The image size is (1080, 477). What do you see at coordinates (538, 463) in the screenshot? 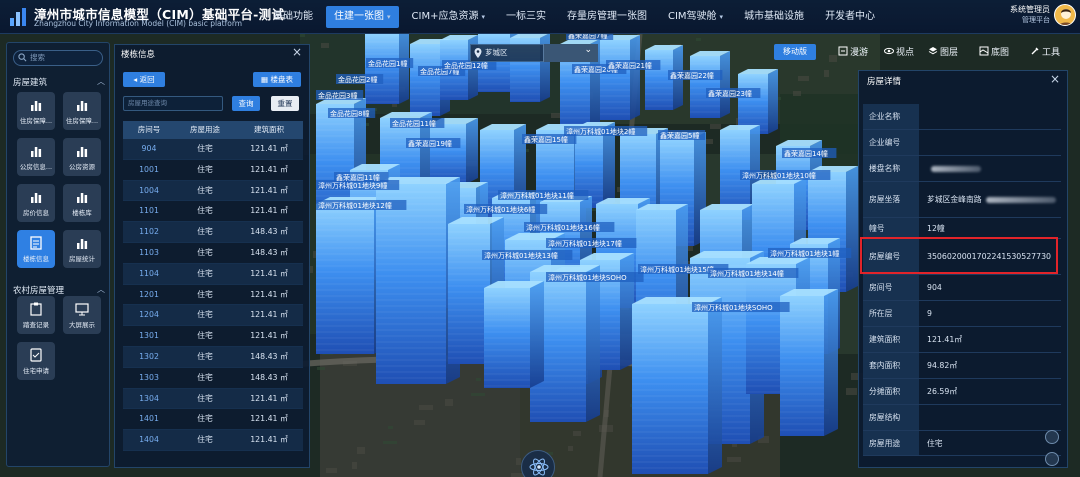
I see `compass-icon` at bounding box center [538, 463].